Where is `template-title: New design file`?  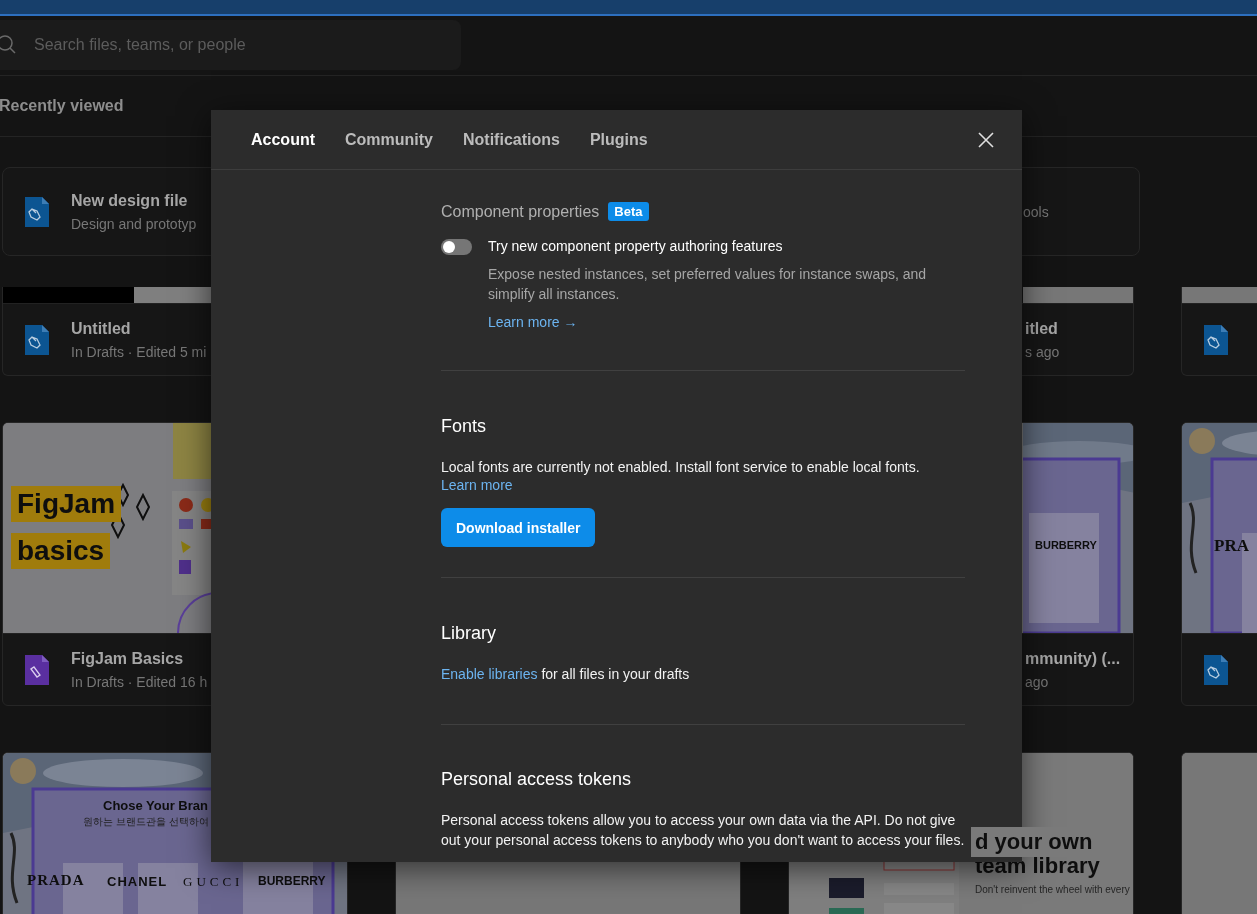 template-title: New design file is located at coordinates (130, 200).